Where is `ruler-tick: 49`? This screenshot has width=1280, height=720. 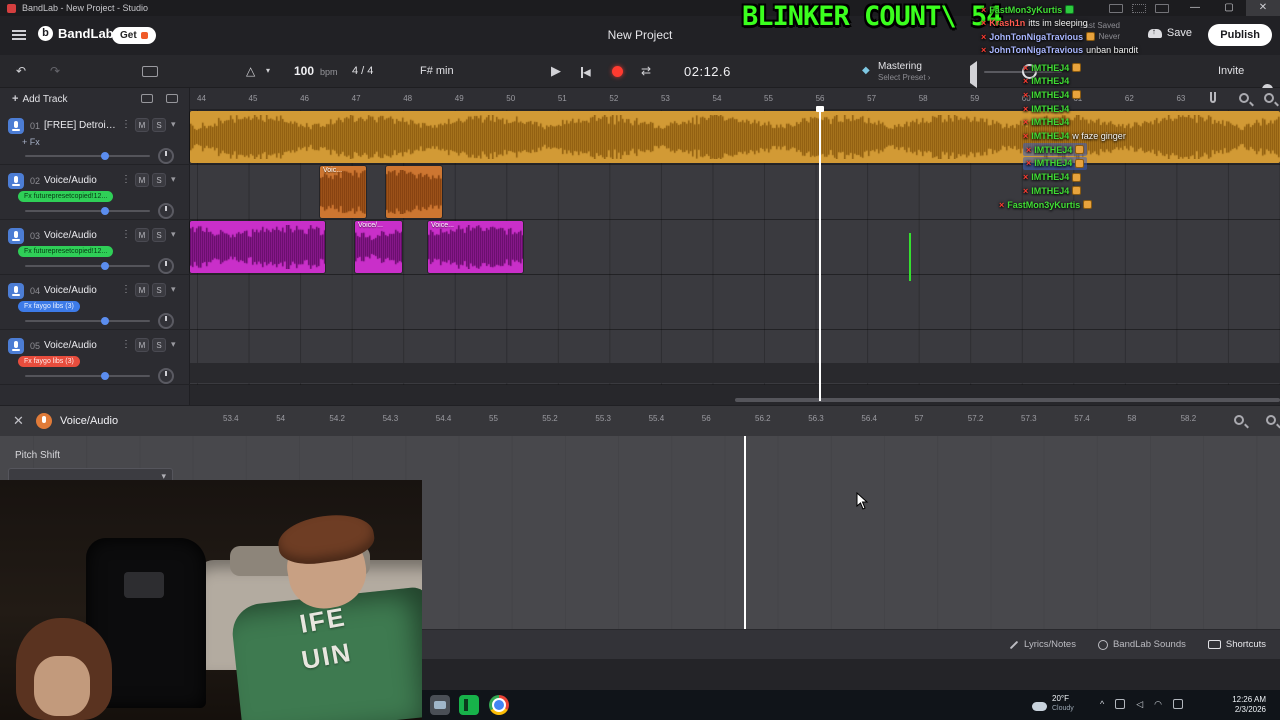
ruler-tick: 49 is located at coordinates (459, 98).